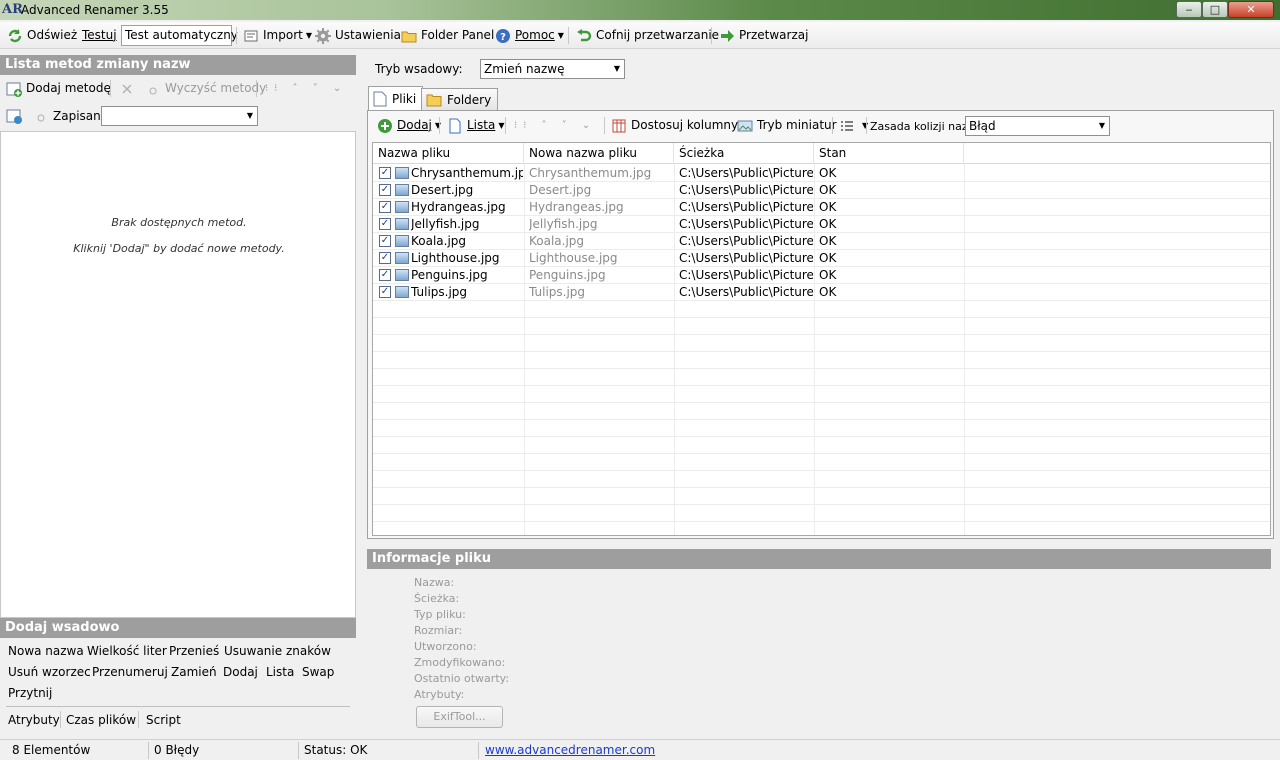  I want to click on settings-button: Ustawienia, so click(358, 35).